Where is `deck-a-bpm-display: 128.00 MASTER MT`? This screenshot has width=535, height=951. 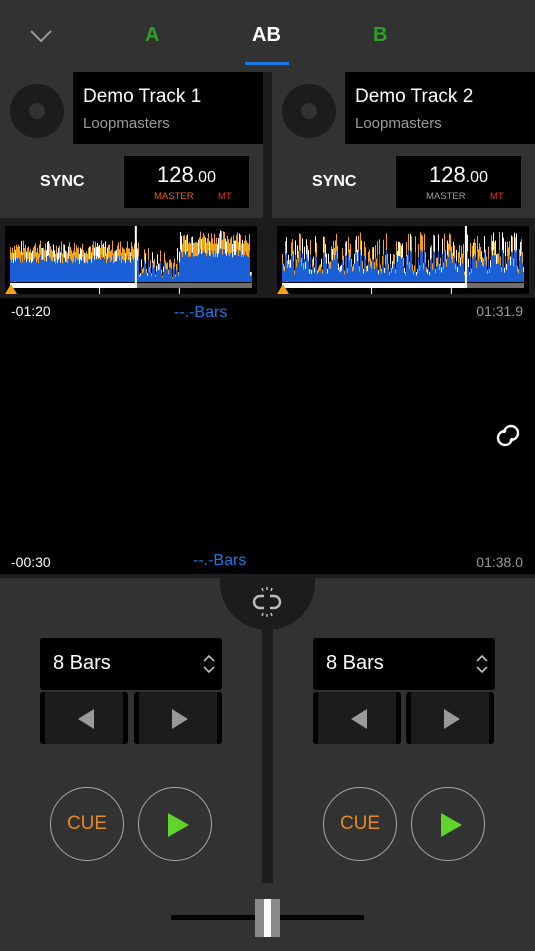 deck-a-bpm-display: 128.00 MASTER MT is located at coordinates (186, 182).